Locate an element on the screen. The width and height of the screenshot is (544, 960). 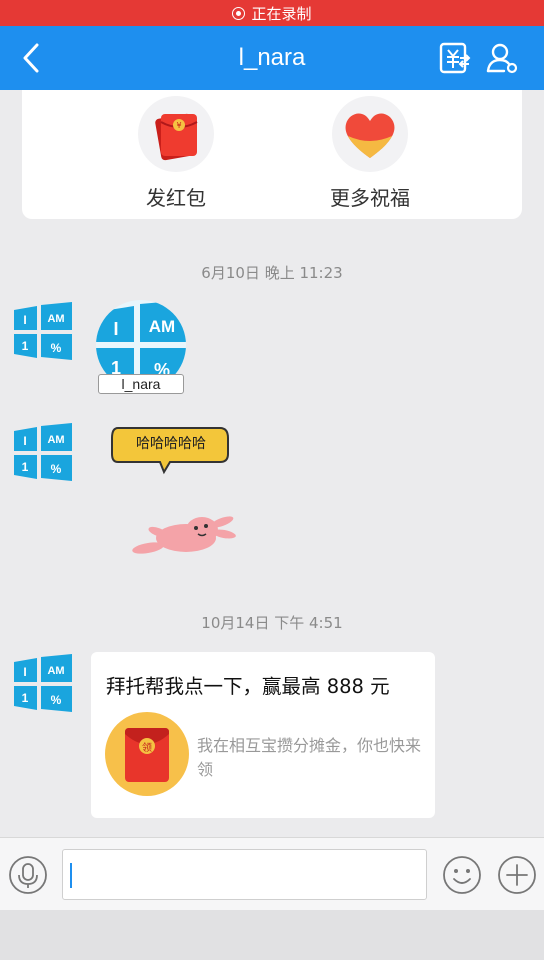
smiley-icon is located at coordinates (462, 875).